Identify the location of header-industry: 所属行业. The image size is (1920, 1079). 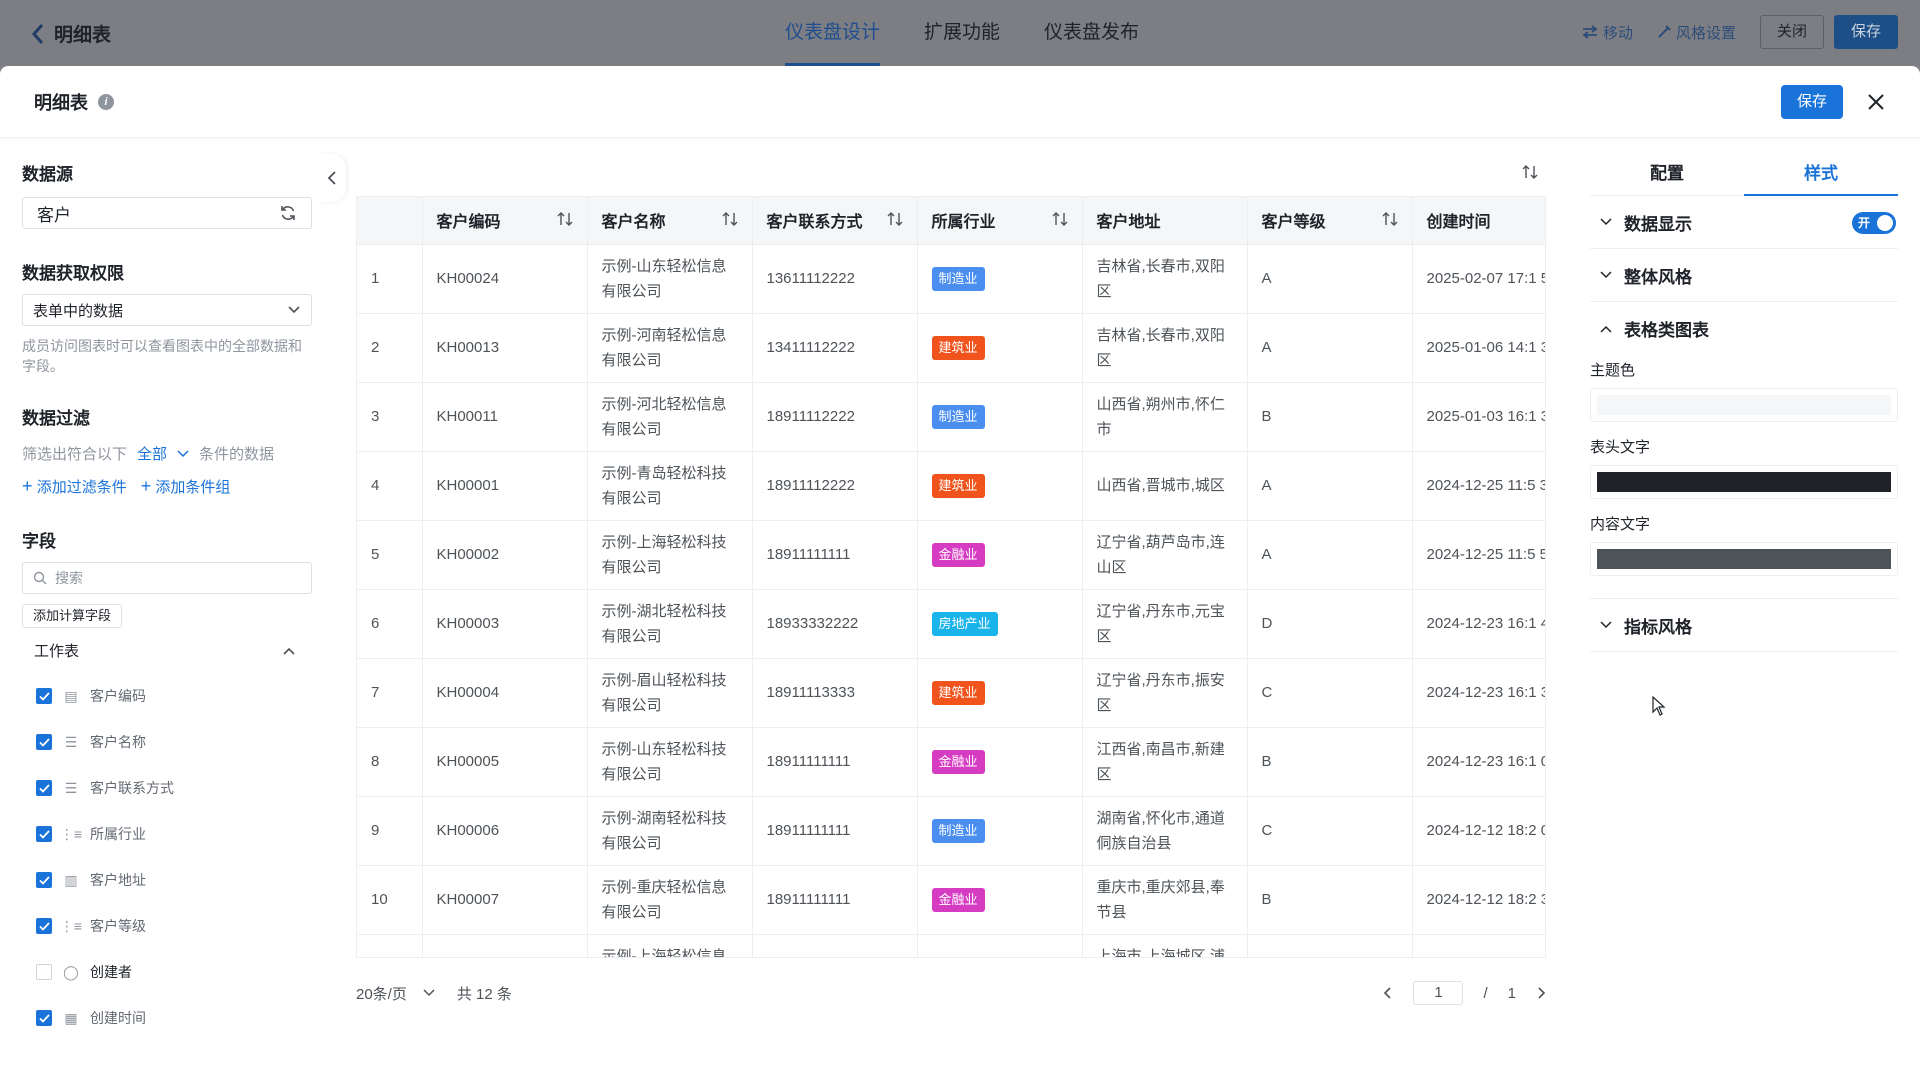
(1000, 221).